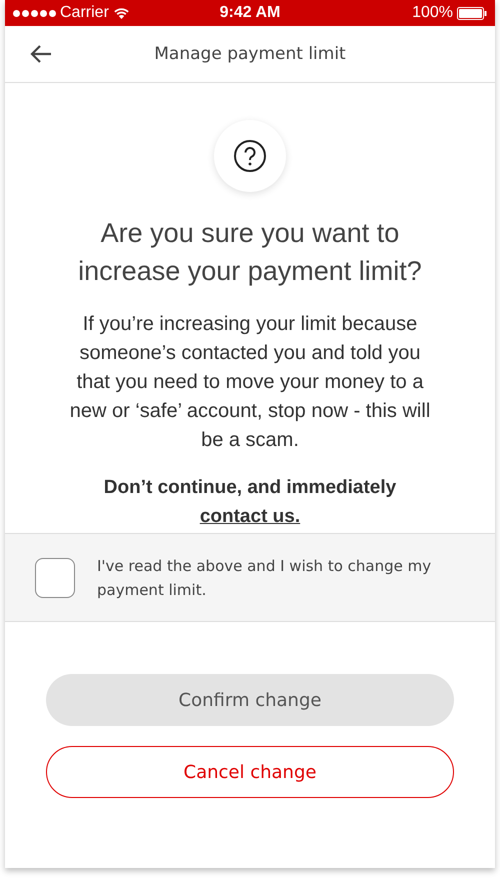 This screenshot has width=500, height=881. Describe the element at coordinates (250, 156) in the screenshot. I see `question-icon` at that location.